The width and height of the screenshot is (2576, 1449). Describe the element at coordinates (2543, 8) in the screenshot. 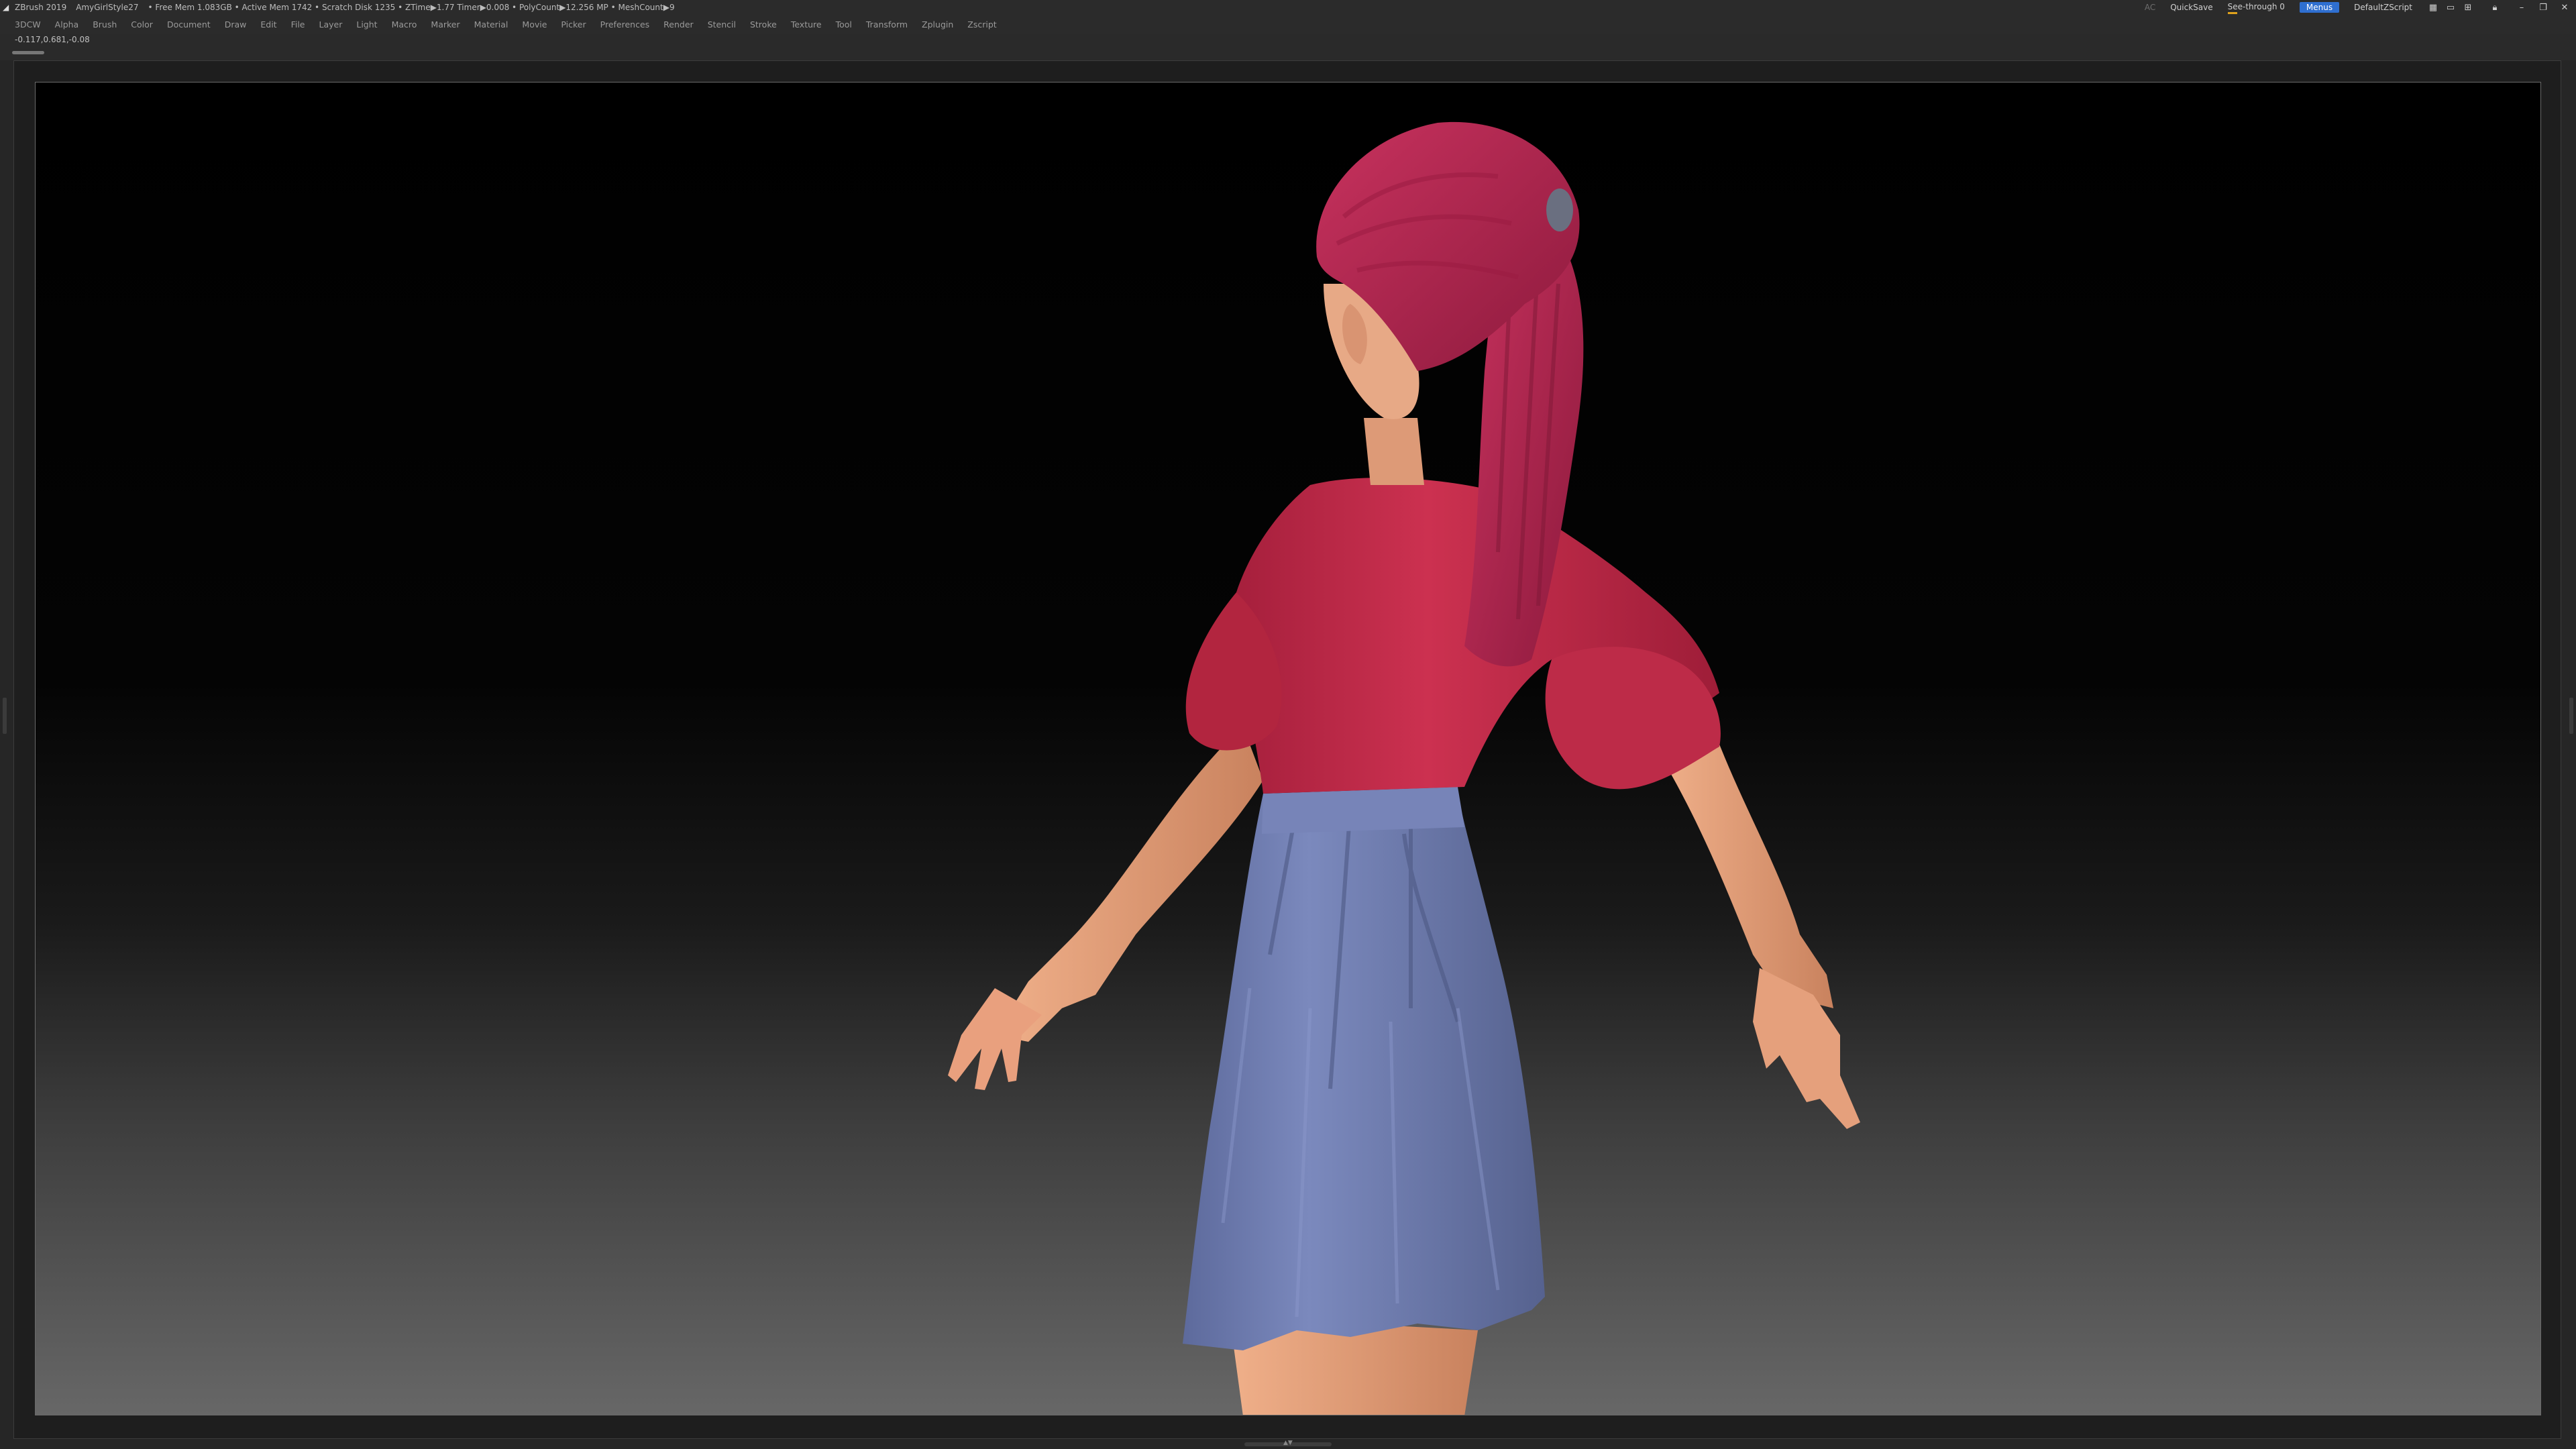

I see `restore-icon: ❐` at that location.